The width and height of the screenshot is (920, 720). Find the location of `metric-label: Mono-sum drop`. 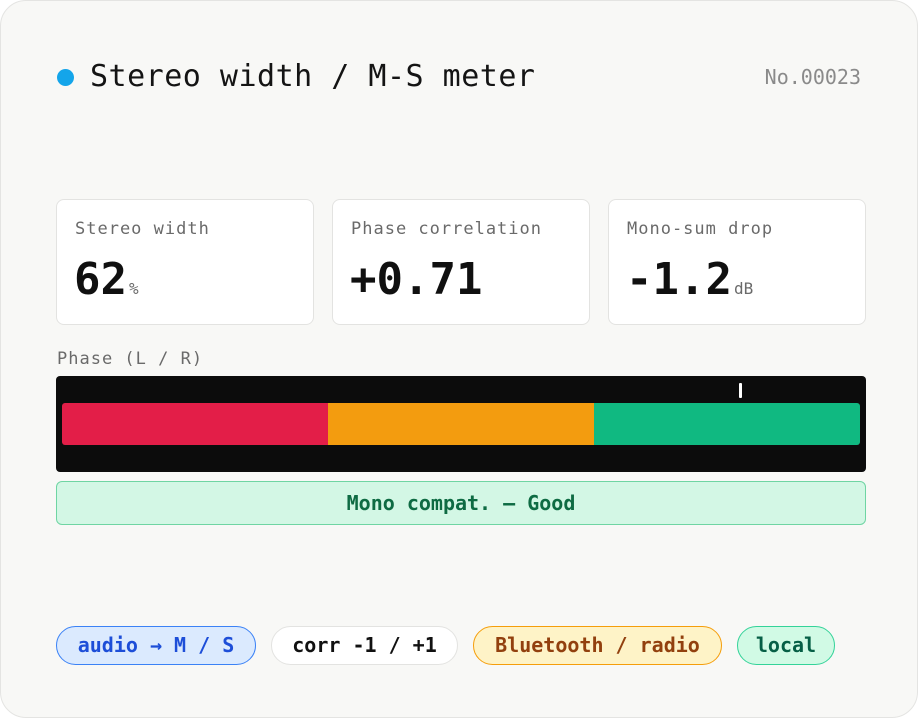

metric-label: Mono-sum drop is located at coordinates (700, 229).